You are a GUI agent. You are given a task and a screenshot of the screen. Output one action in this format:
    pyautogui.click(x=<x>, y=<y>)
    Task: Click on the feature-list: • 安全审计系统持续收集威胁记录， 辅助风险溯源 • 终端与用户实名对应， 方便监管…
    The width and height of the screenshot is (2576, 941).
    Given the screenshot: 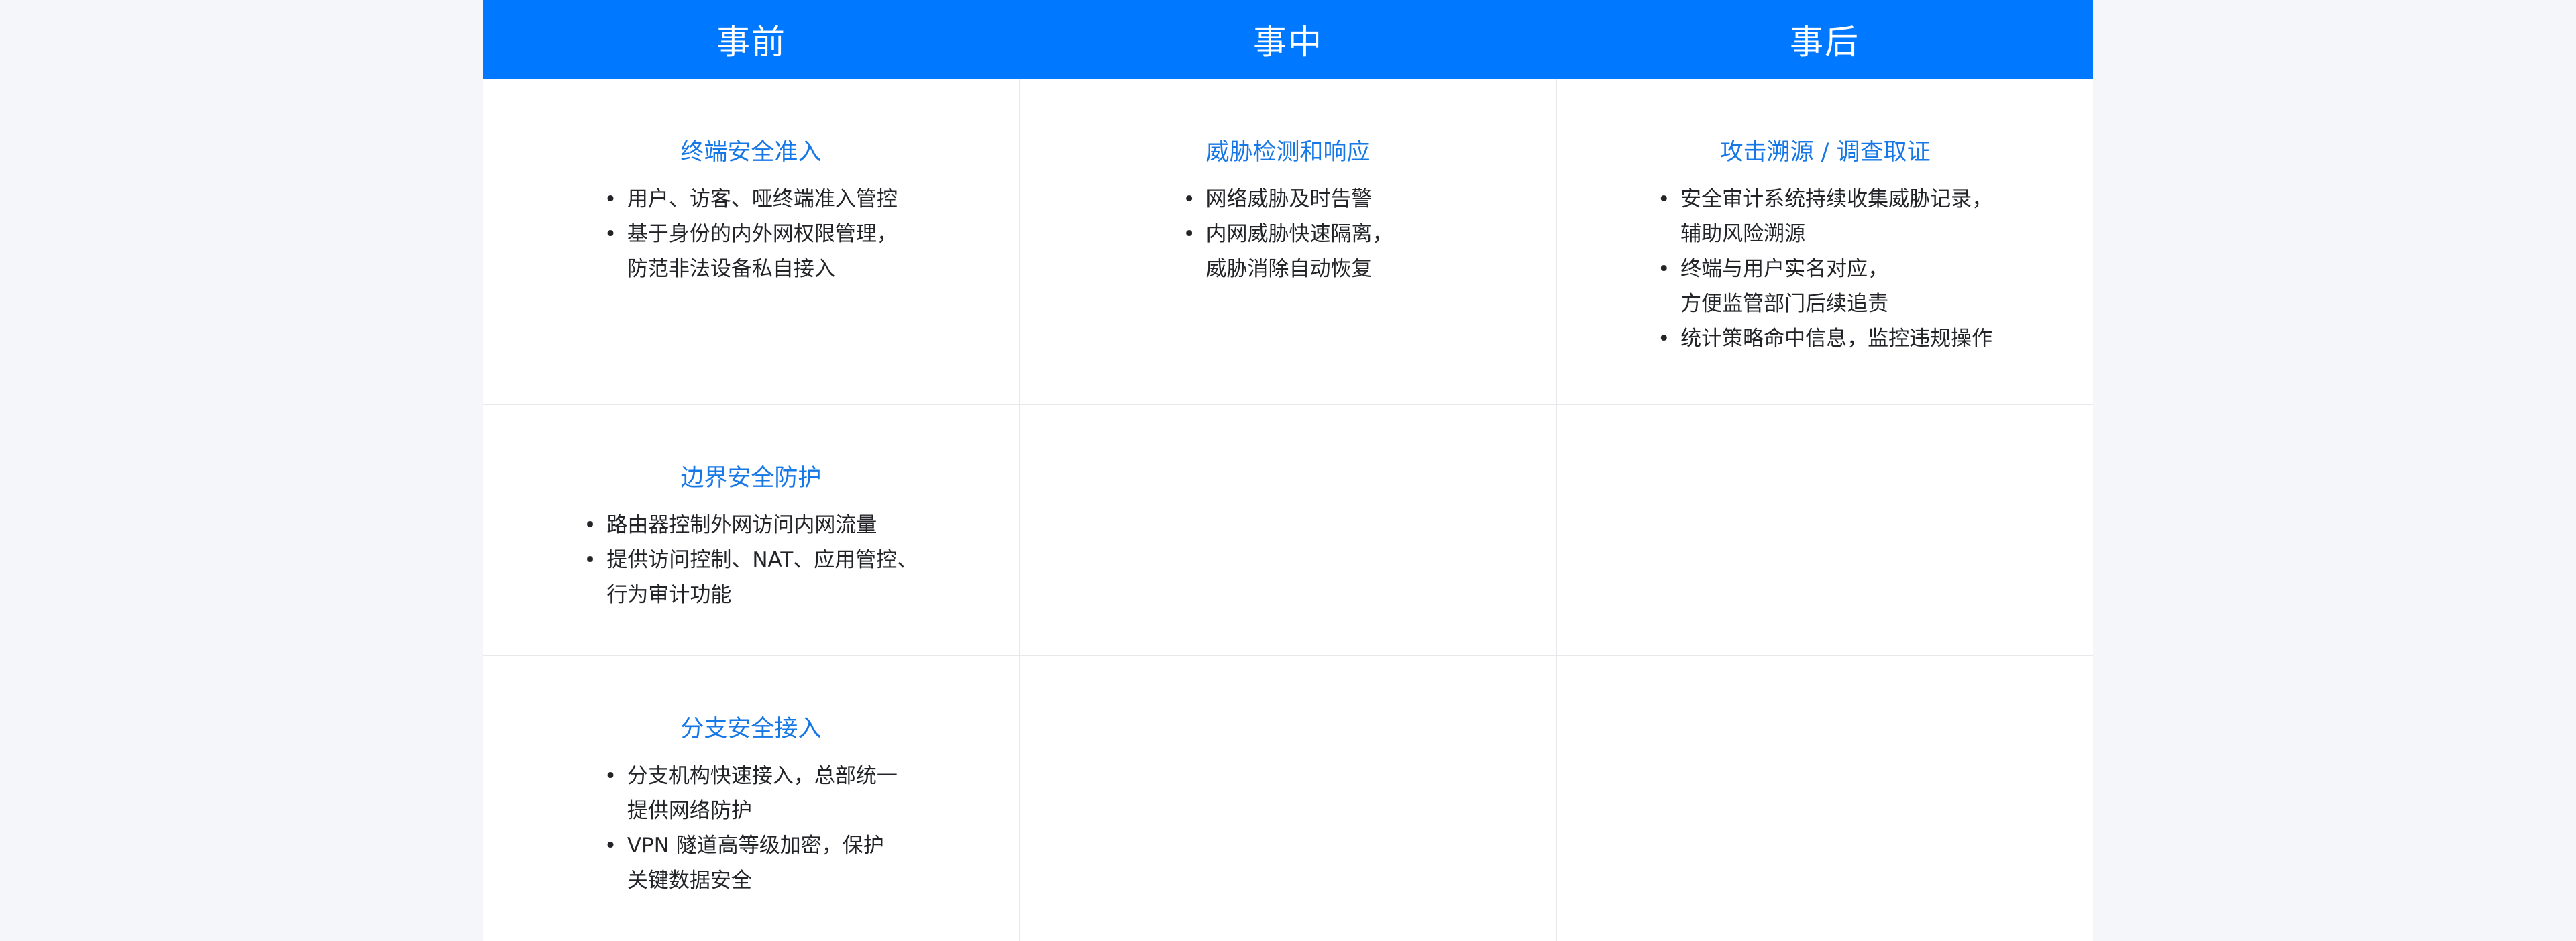 What is the action you would take?
    pyautogui.click(x=1825, y=269)
    